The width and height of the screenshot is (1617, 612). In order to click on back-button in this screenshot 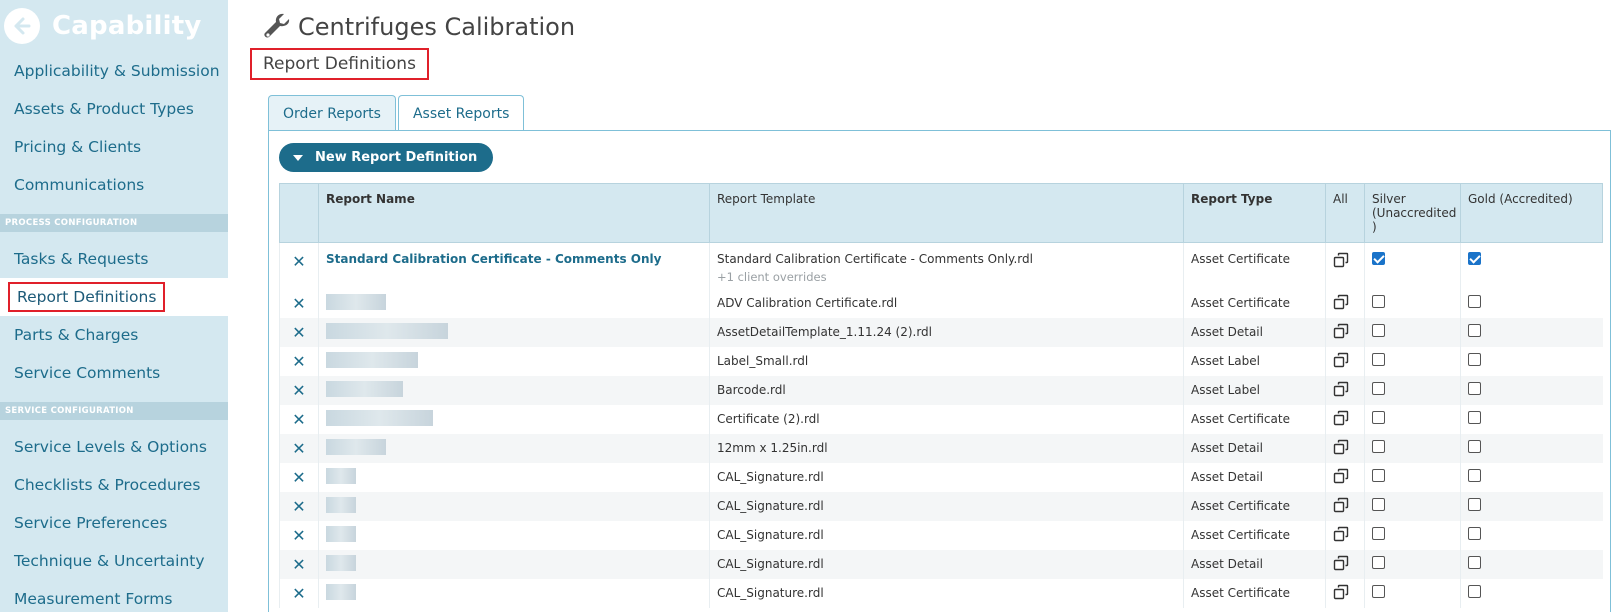, I will do `click(22, 26)`.